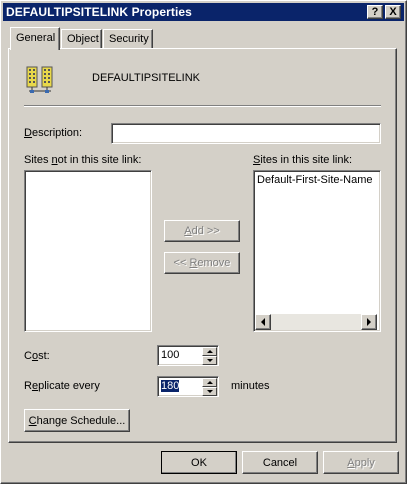  I want to click on cost-spin-down, so click(209, 360).